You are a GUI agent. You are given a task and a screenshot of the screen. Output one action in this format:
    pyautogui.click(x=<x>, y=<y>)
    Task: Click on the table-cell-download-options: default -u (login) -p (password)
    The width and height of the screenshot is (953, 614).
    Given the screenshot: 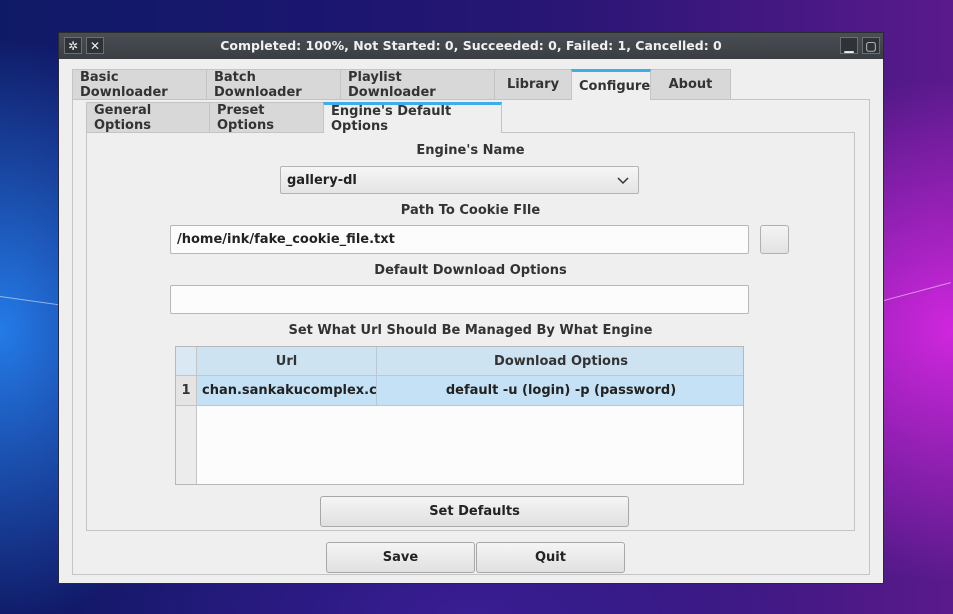 What is the action you would take?
    pyautogui.click(x=560, y=391)
    